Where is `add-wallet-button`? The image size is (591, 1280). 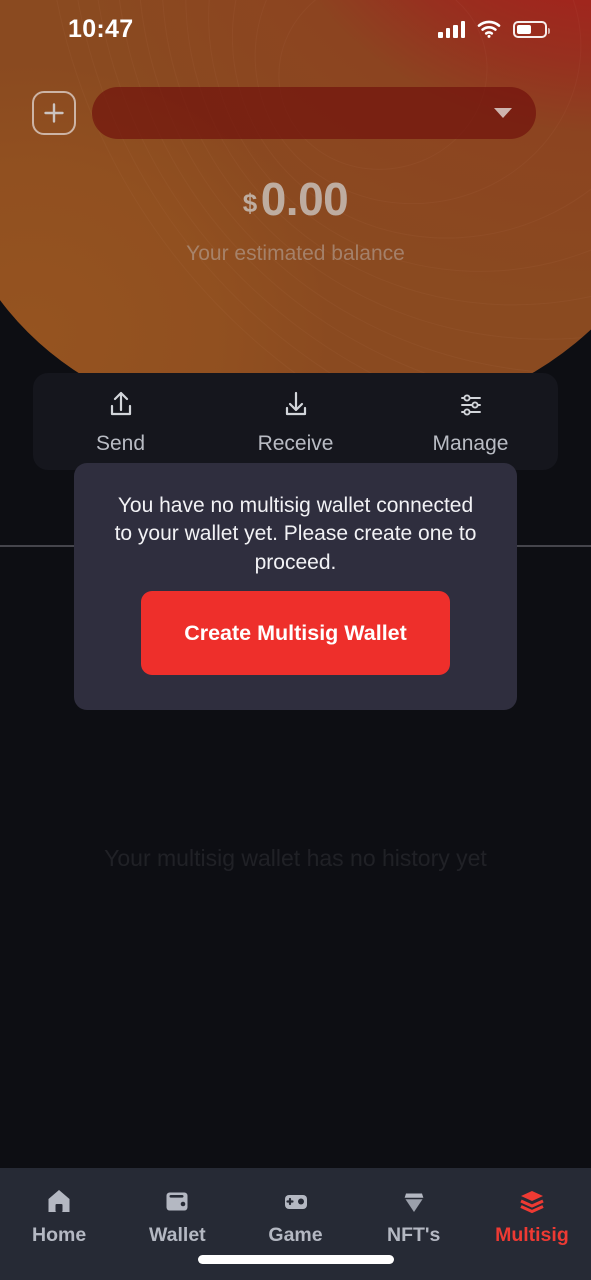 add-wallet-button is located at coordinates (54, 113).